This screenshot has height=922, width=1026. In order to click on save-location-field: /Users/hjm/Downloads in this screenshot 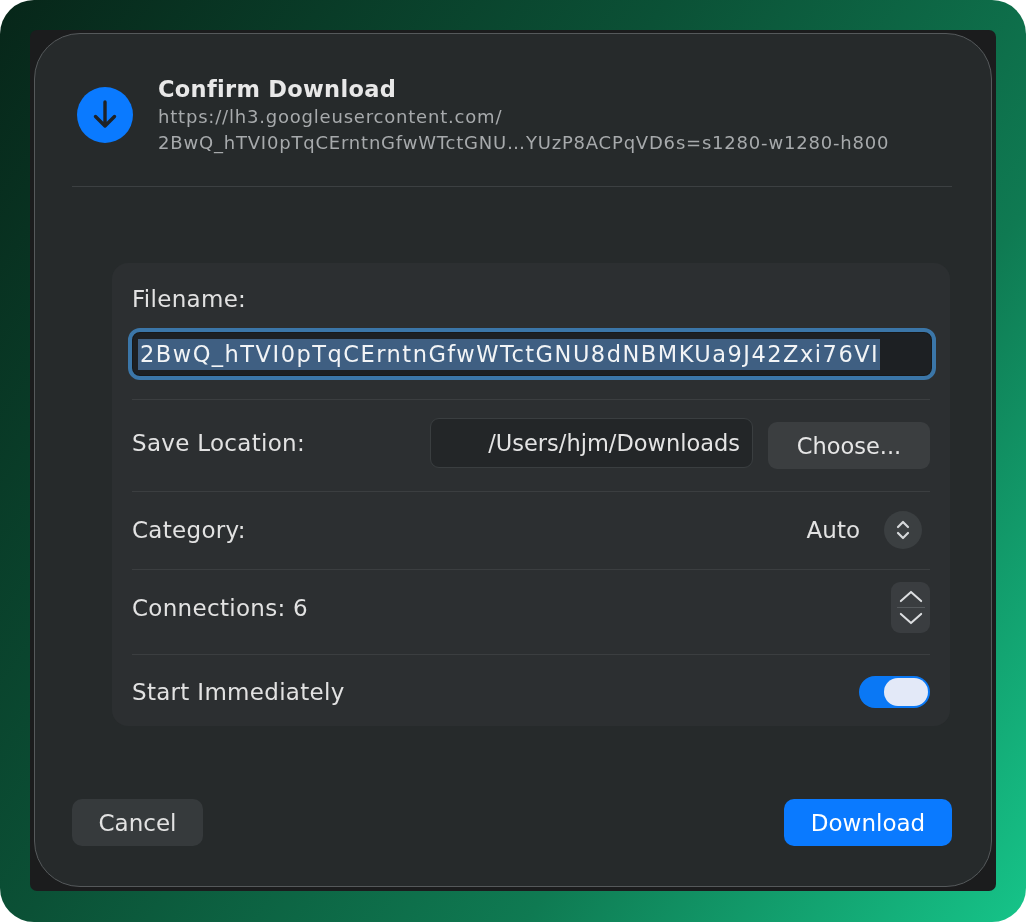, I will do `click(591, 442)`.